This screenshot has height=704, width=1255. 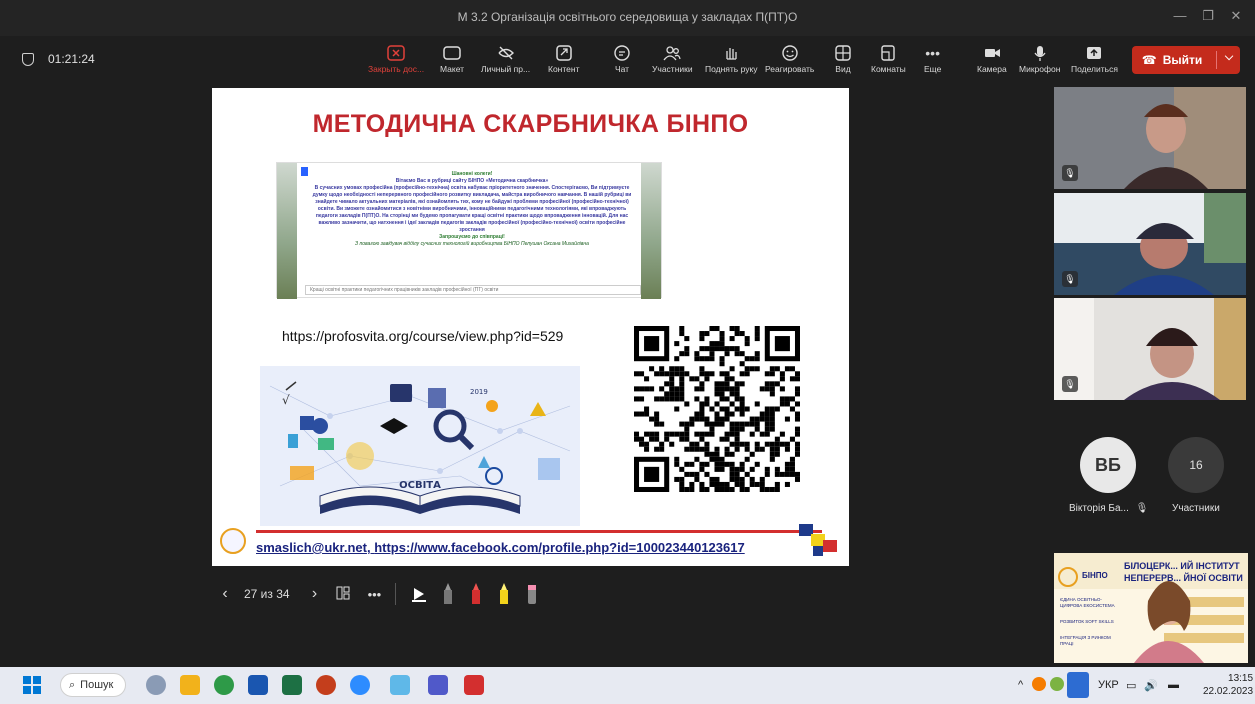 I want to click on zoom-icon, so click(x=360, y=685).